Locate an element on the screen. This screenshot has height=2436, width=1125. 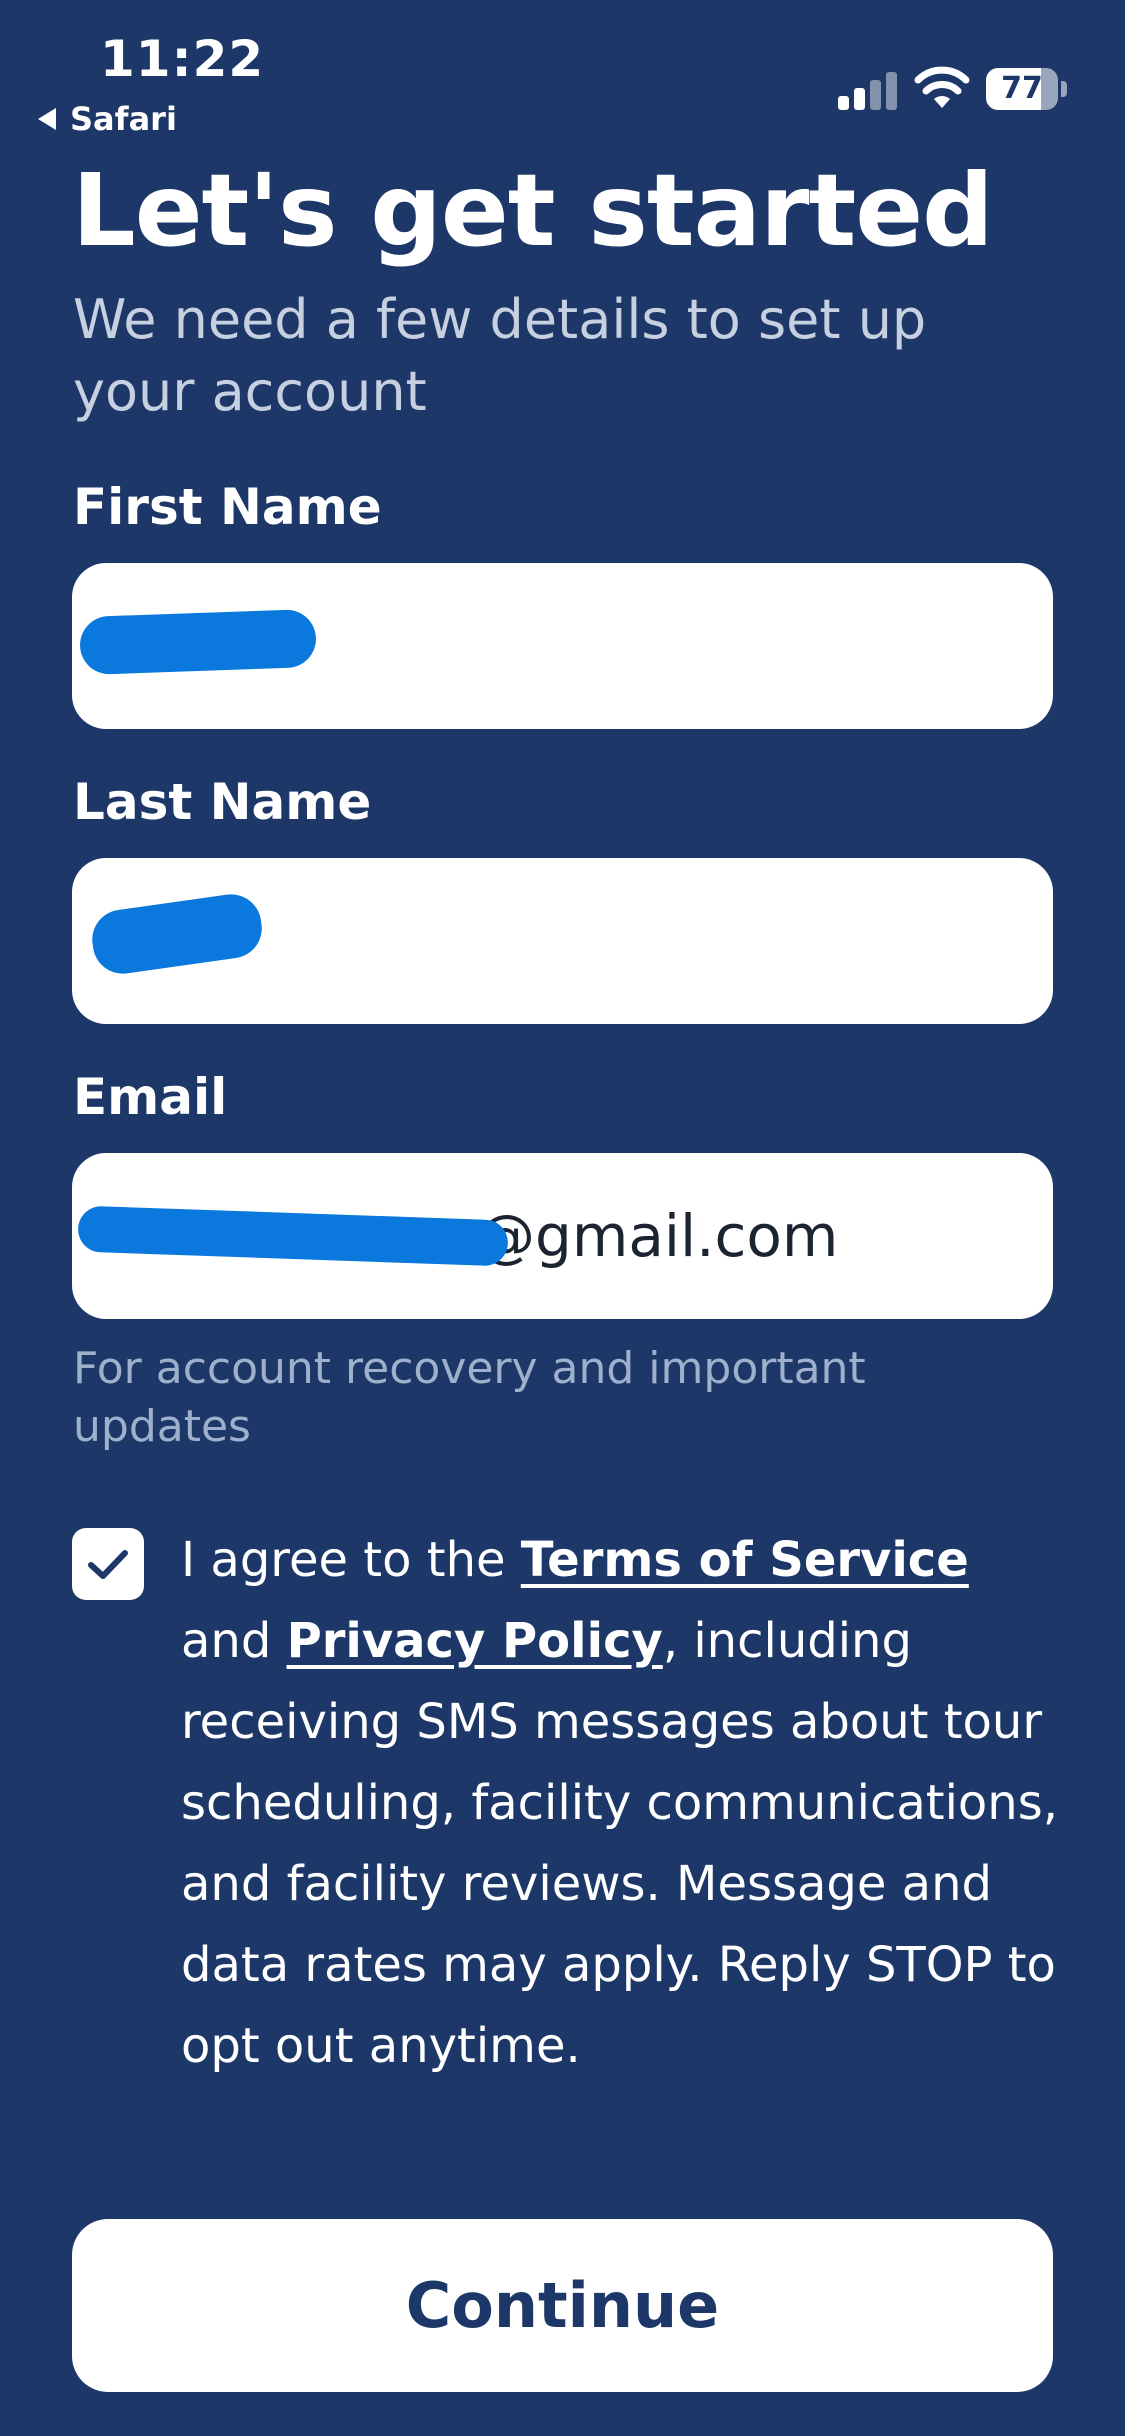
consent-text-middle: and is located at coordinates (234, 1641).